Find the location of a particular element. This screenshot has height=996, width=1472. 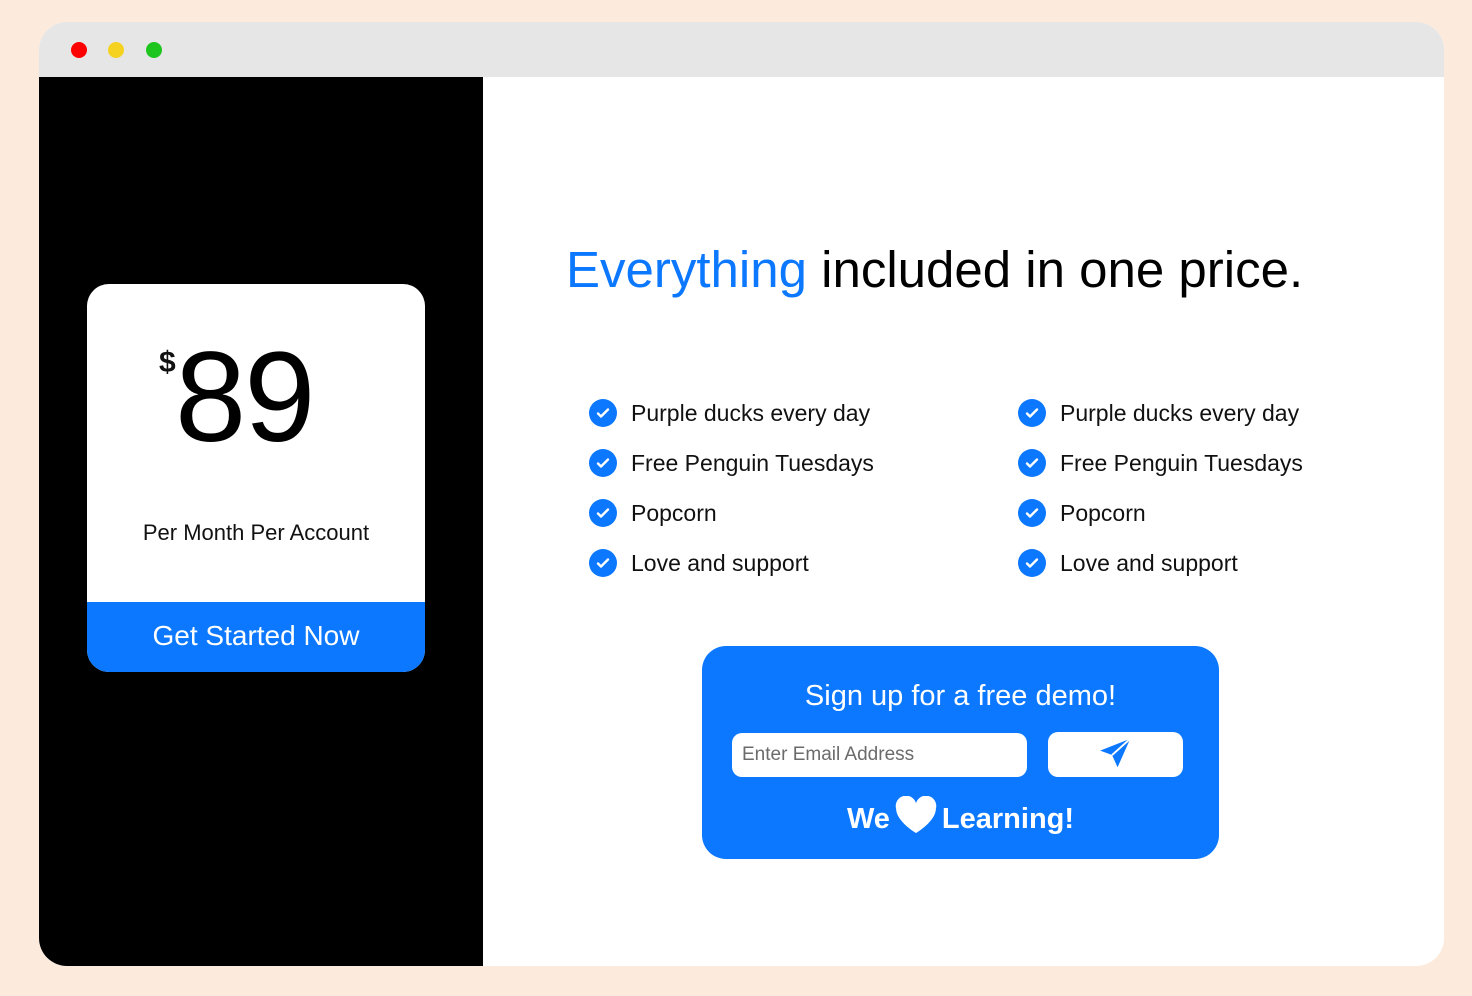

get-started-button: Get Started Now is located at coordinates (256, 637).